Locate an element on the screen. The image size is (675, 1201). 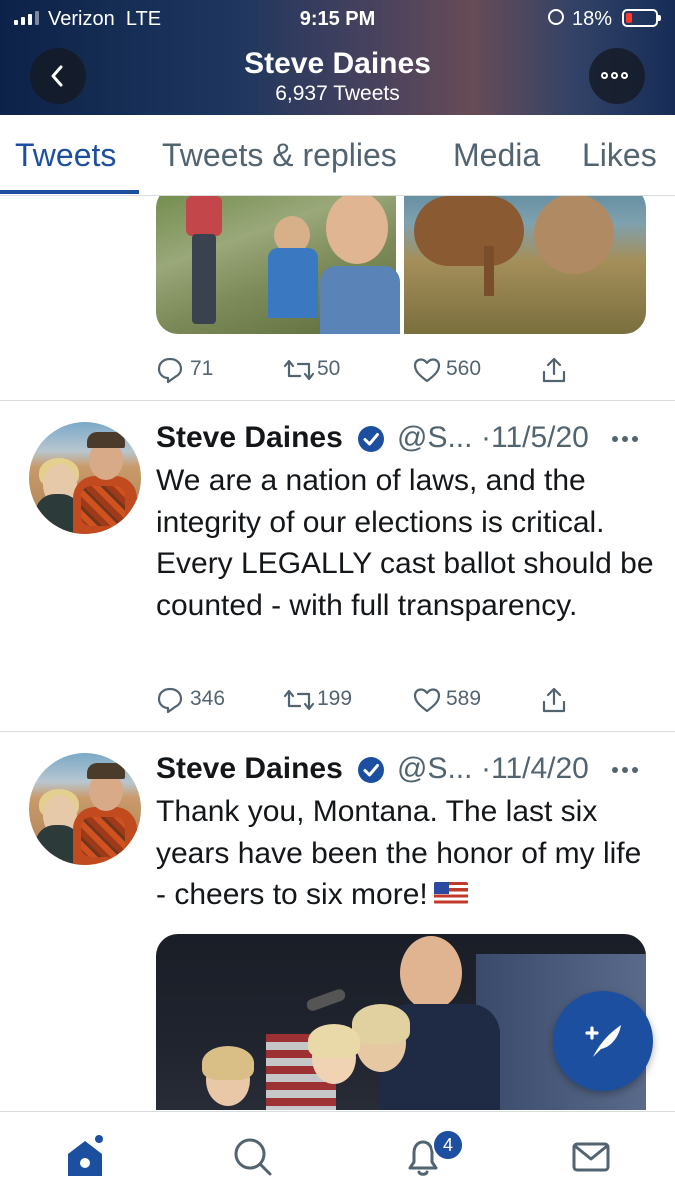
status-bar: Verizon LTE 9:15 PM 18% is located at coordinates (337, 19).